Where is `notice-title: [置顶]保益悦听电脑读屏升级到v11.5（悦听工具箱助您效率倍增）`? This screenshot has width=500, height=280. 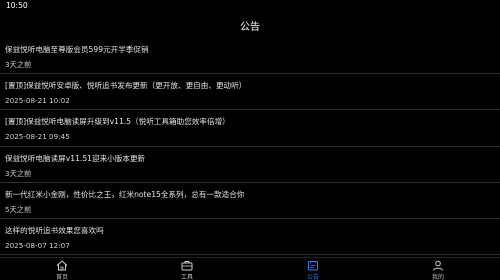
notice-title: [置顶]保益悦听电脑读屏升级到v11.5（悦听工具箱助您效率倍增） is located at coordinates (117, 122).